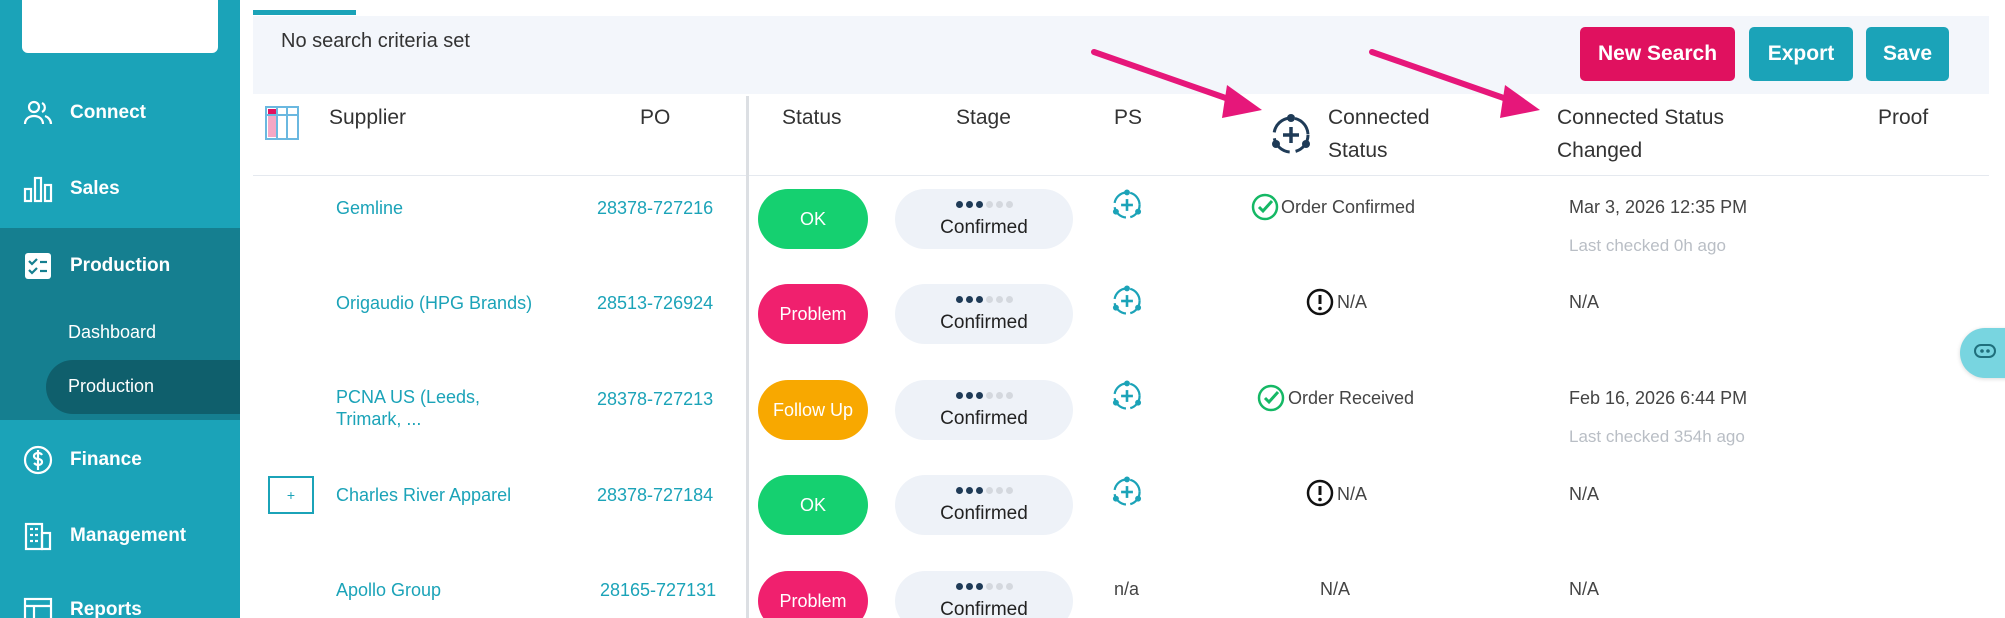 This screenshot has width=2005, height=618. I want to click on column-header-changed-line2: Changed, so click(1599, 151).